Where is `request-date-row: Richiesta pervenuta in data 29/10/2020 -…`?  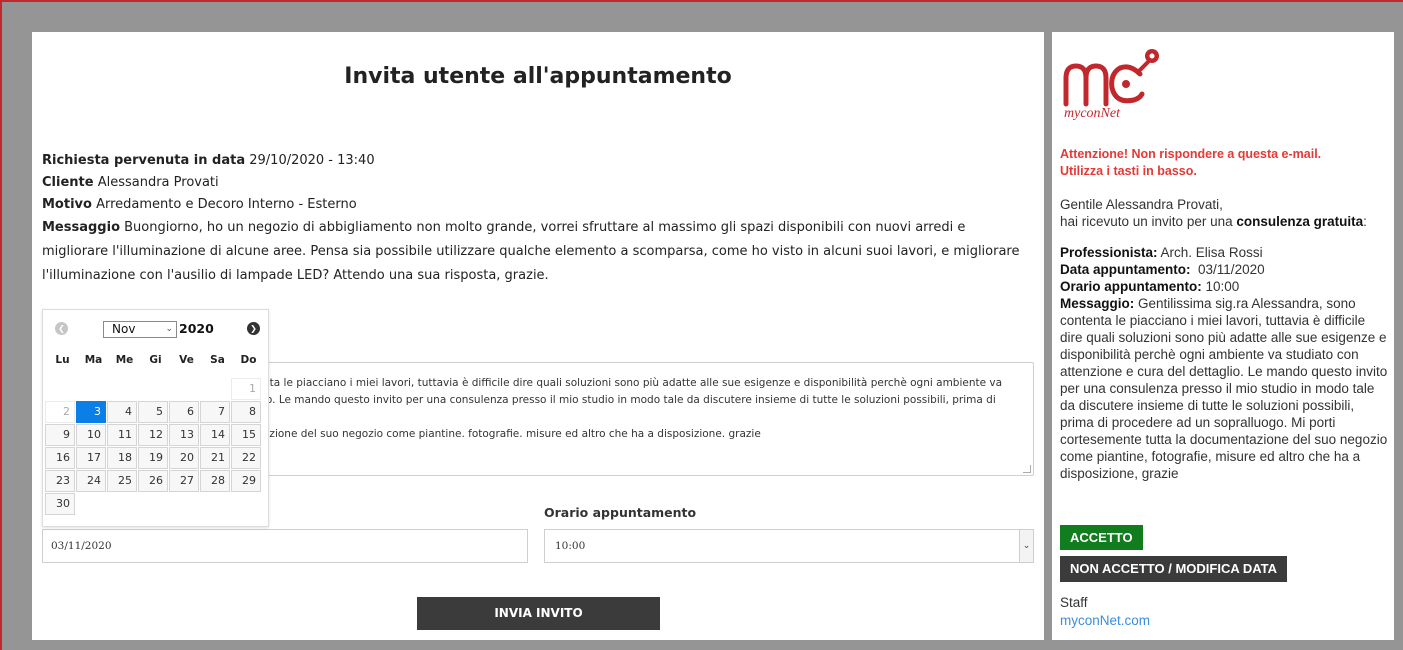 request-date-row: Richiesta pervenuta in data 29/10/2020 -… is located at coordinates (537, 161).